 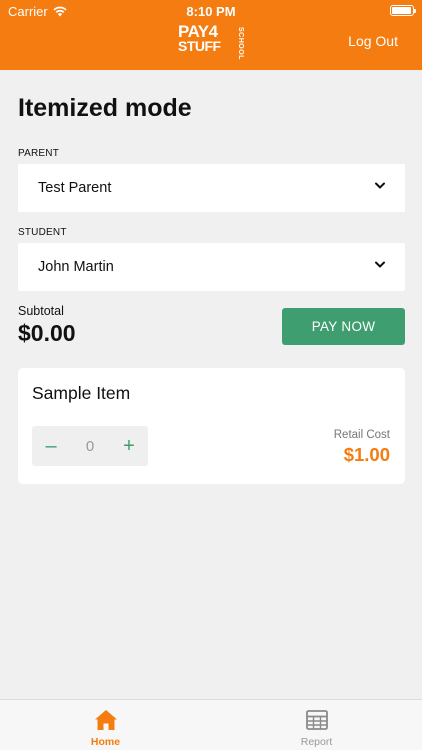 I want to click on tab-home-label: Home, so click(x=105, y=742).